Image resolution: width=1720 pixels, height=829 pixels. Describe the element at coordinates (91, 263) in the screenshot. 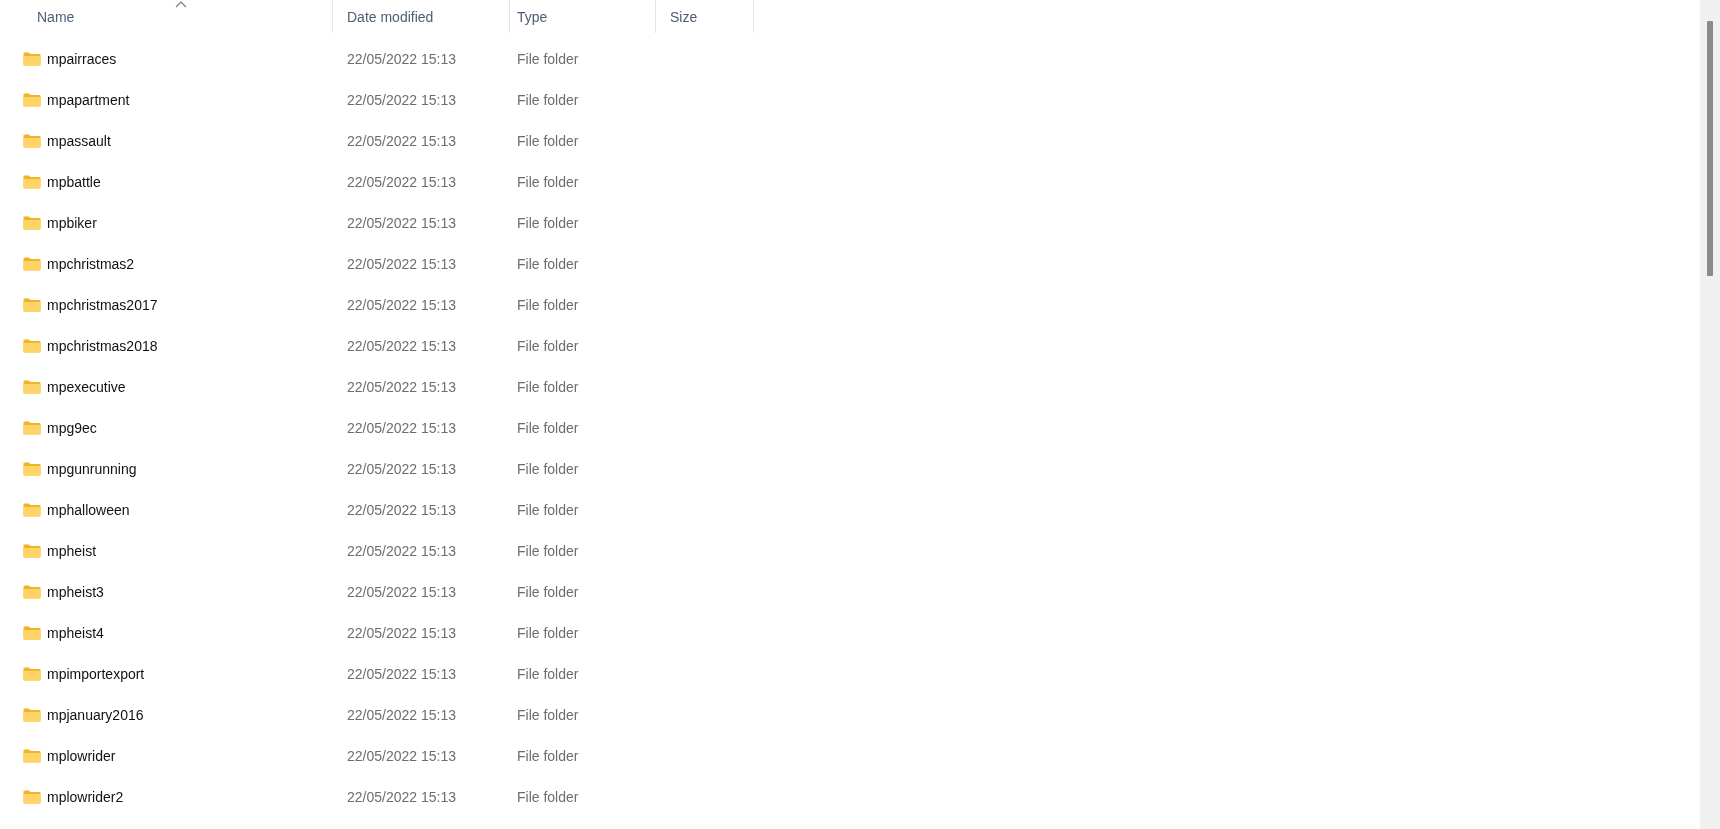

I see `file-name: mpchristmas2` at that location.